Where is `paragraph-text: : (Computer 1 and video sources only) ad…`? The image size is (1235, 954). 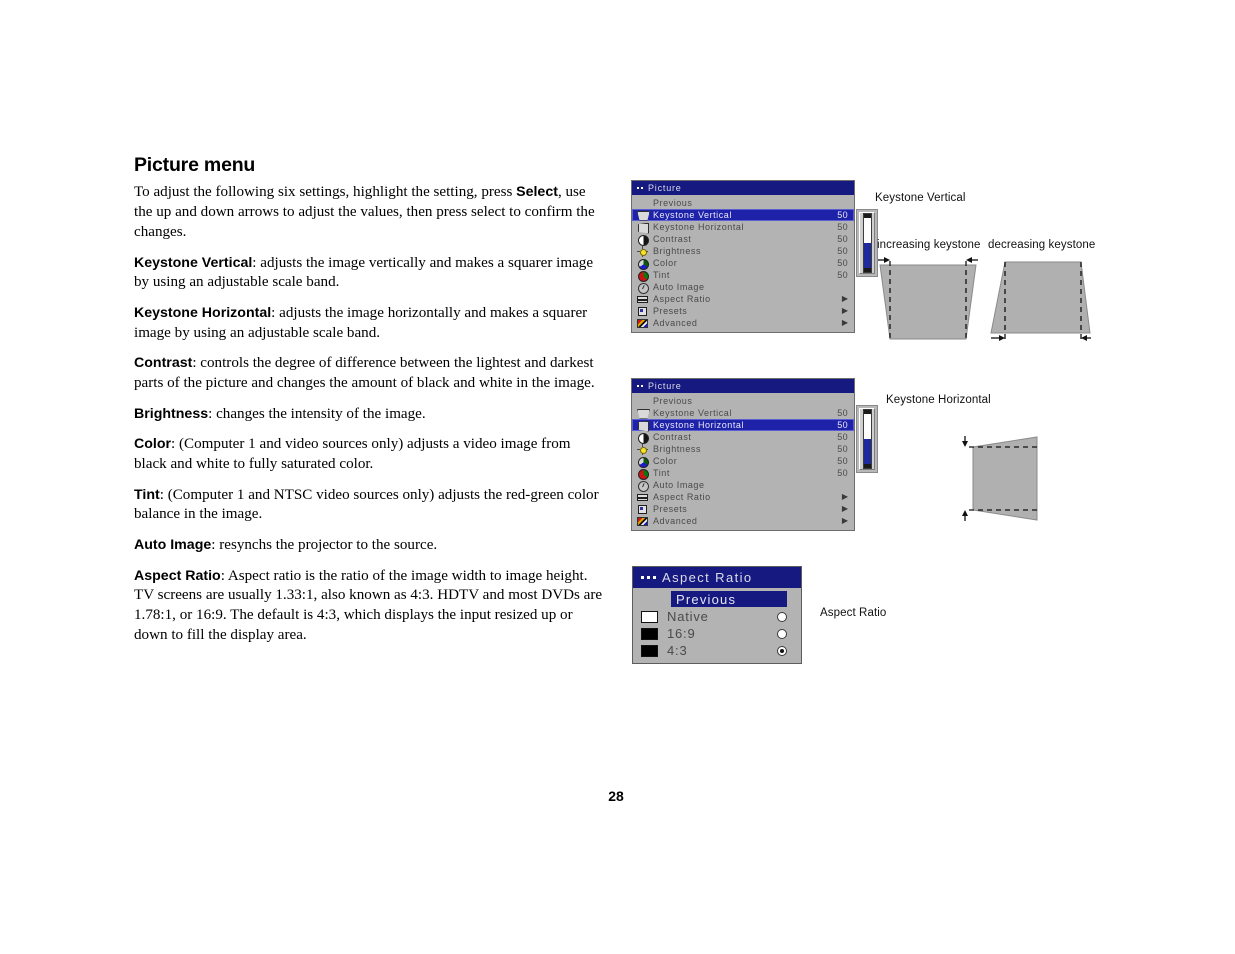 paragraph-text: : (Computer 1 and video sources only) ad… is located at coordinates (352, 454).